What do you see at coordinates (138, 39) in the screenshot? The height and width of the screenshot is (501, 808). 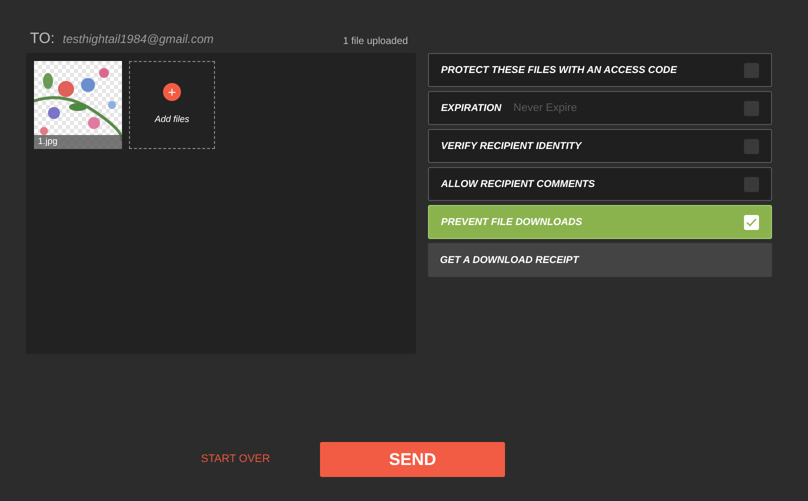 I see `recipient-email: testhightail1984@gmail.com` at bounding box center [138, 39].